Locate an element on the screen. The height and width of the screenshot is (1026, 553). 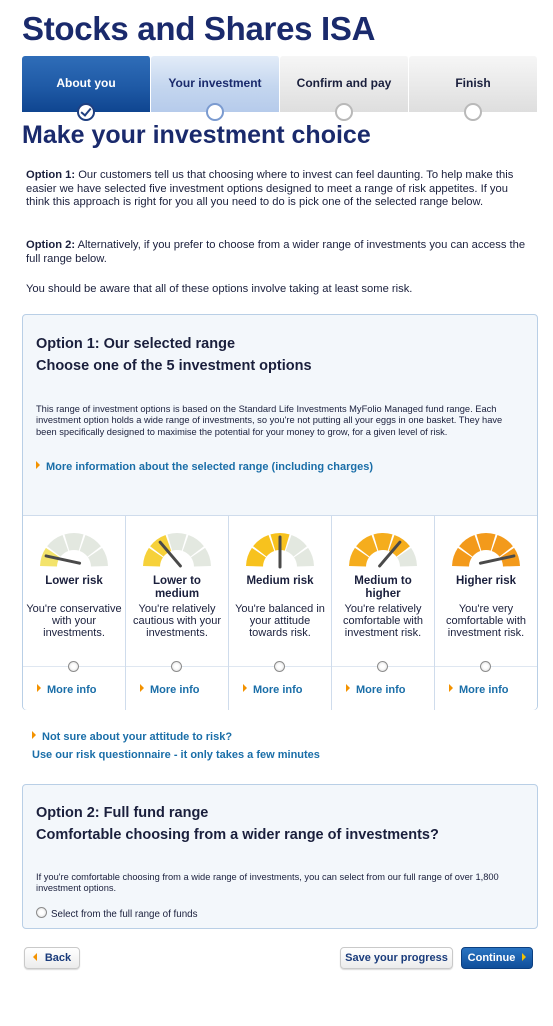
full-range-radio-option: Select from the full range of funds is located at coordinates (276, 913).